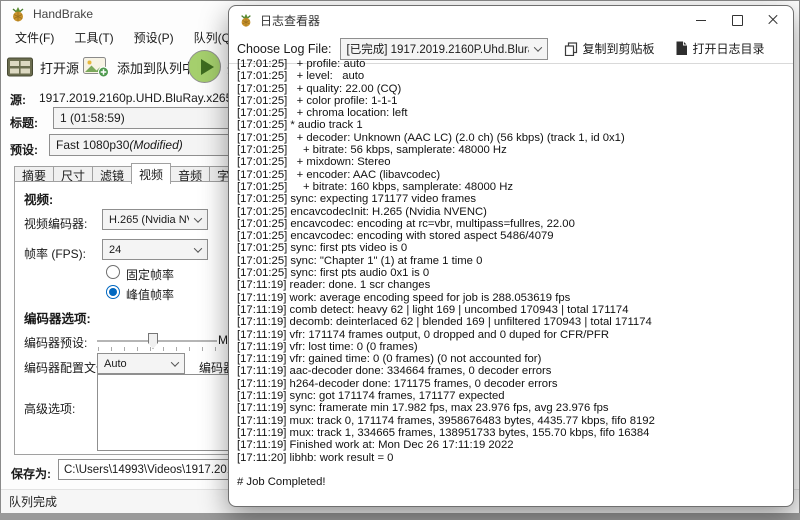  Describe the element at coordinates (96, 66) in the screenshot. I see `add-to-queue-icon` at that location.